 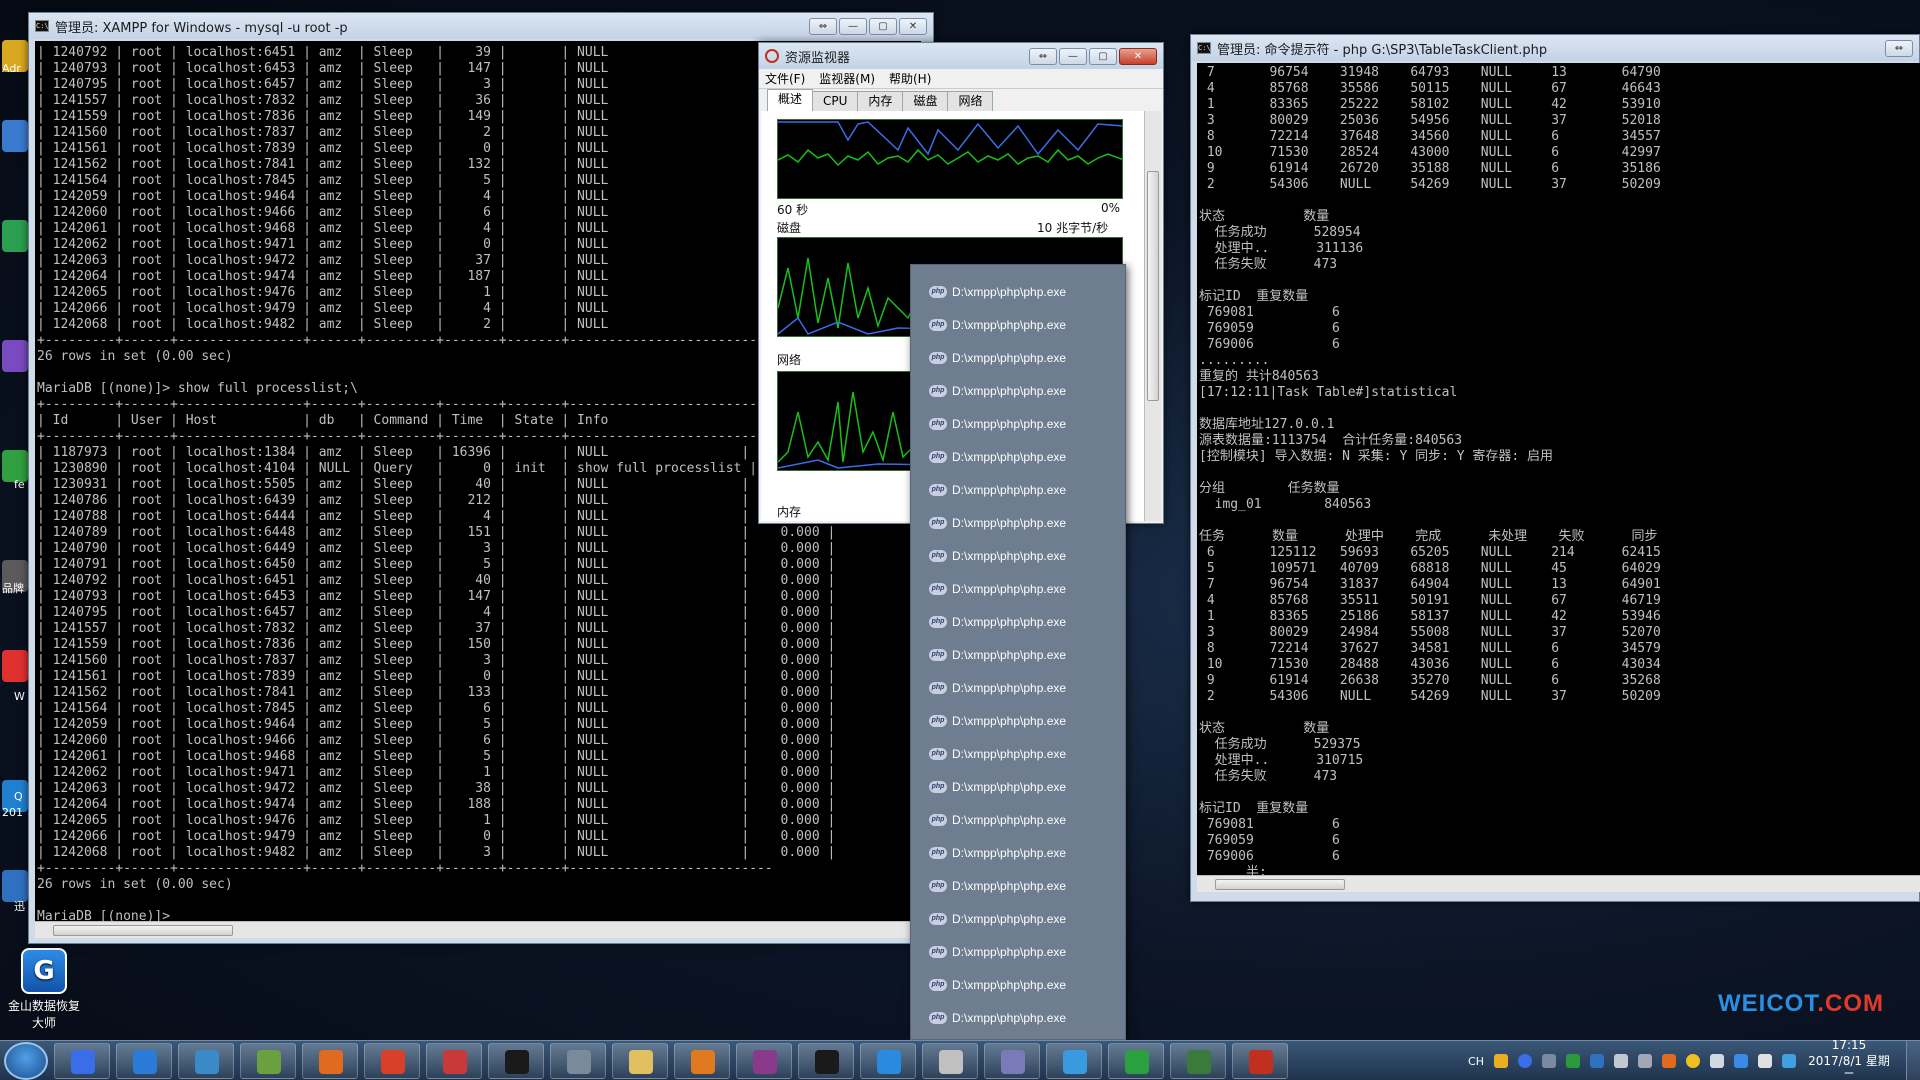 I want to click on taskbar-app-s, so click(x=1136, y=1060).